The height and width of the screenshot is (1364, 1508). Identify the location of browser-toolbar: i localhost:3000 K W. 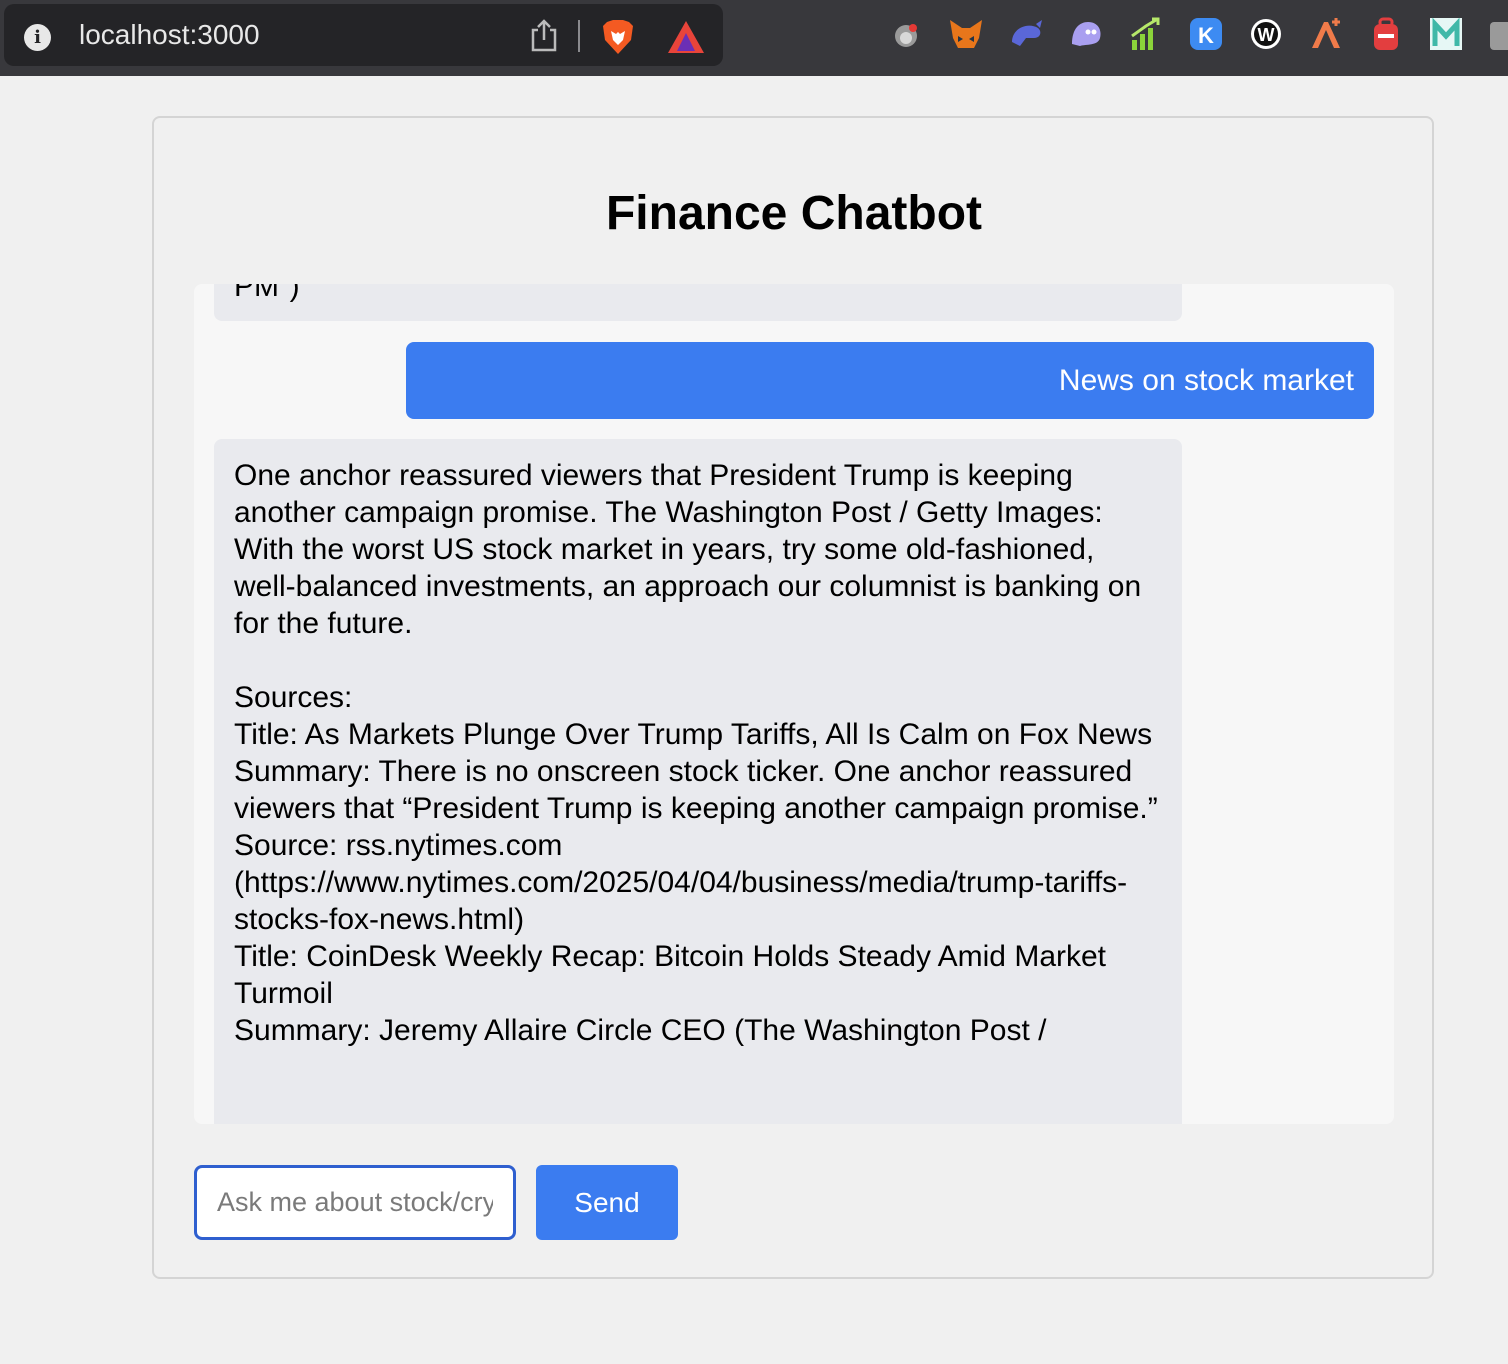
(754, 38).